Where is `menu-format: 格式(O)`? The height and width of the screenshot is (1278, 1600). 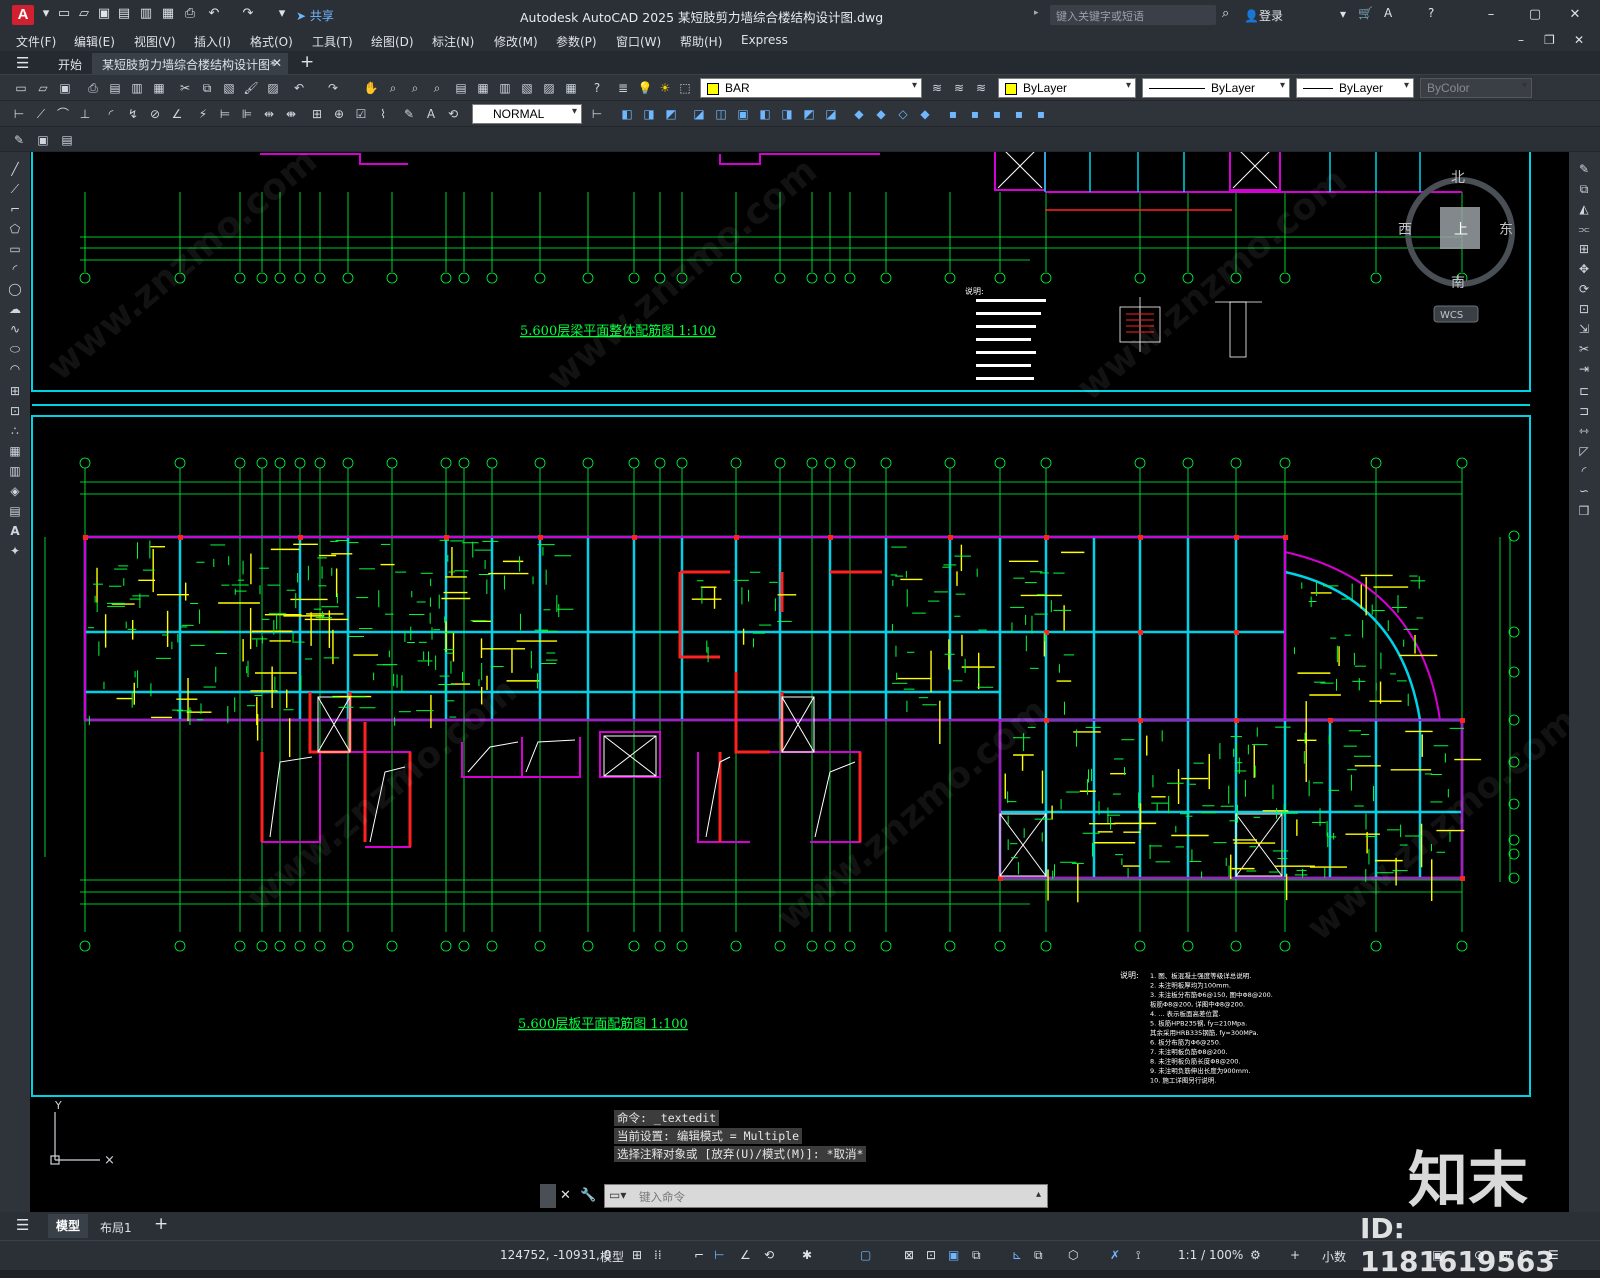
menu-format: 格式(O) is located at coordinates (271, 41).